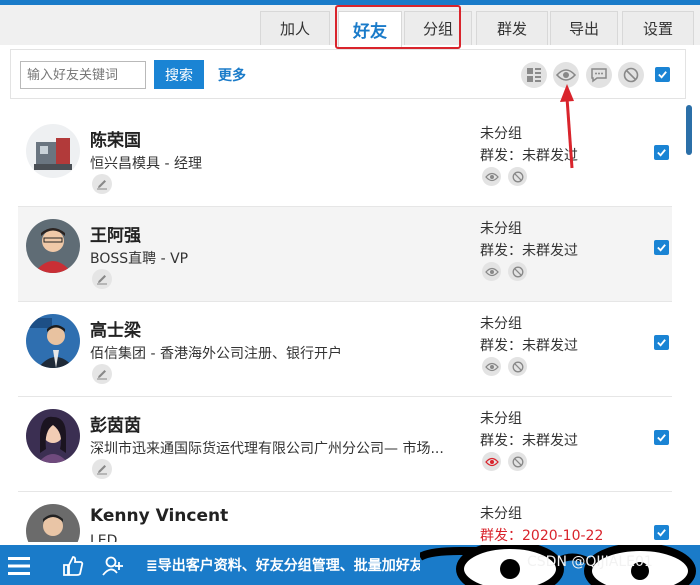 The width and height of the screenshot is (700, 585). I want to click on friend-company: 佰信集团 - 香港海外公司注册、银行开户, so click(216, 354).